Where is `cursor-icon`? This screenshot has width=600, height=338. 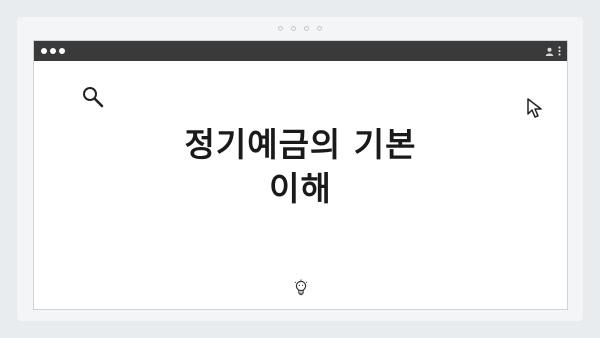
cursor-icon is located at coordinates (534, 108).